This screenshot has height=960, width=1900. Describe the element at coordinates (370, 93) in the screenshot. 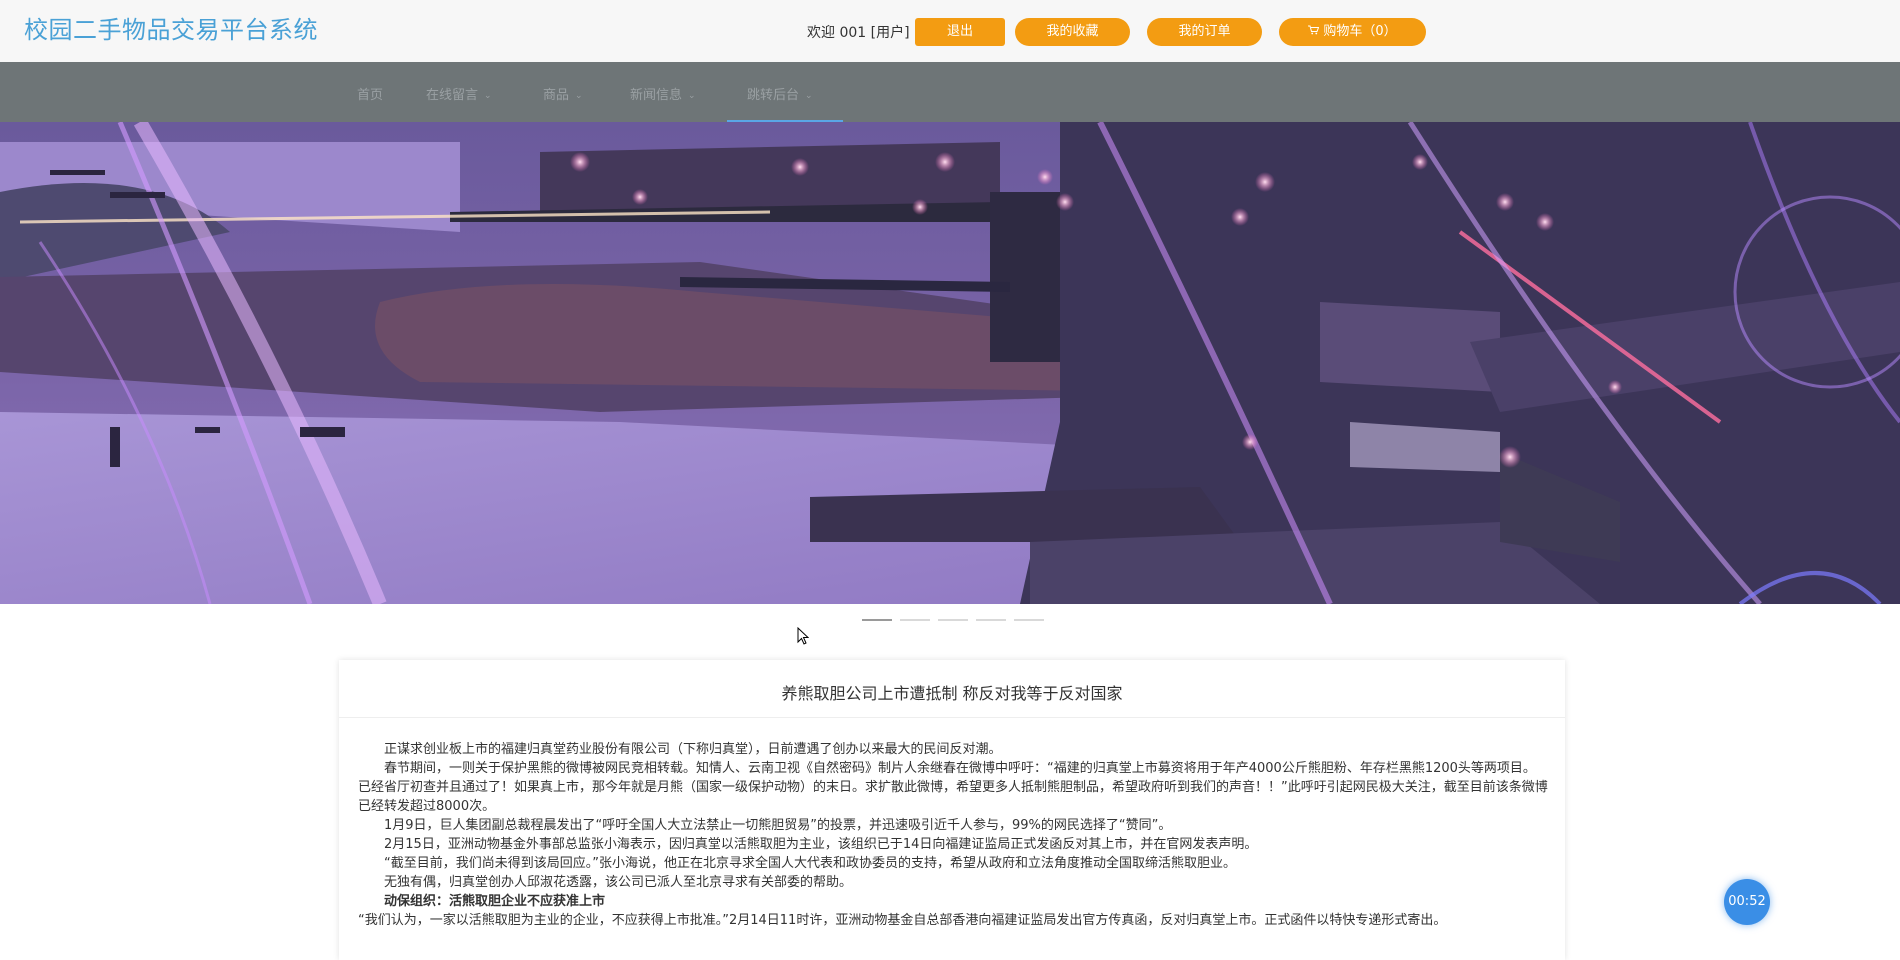

I see `nav-item-home: 首页` at that location.